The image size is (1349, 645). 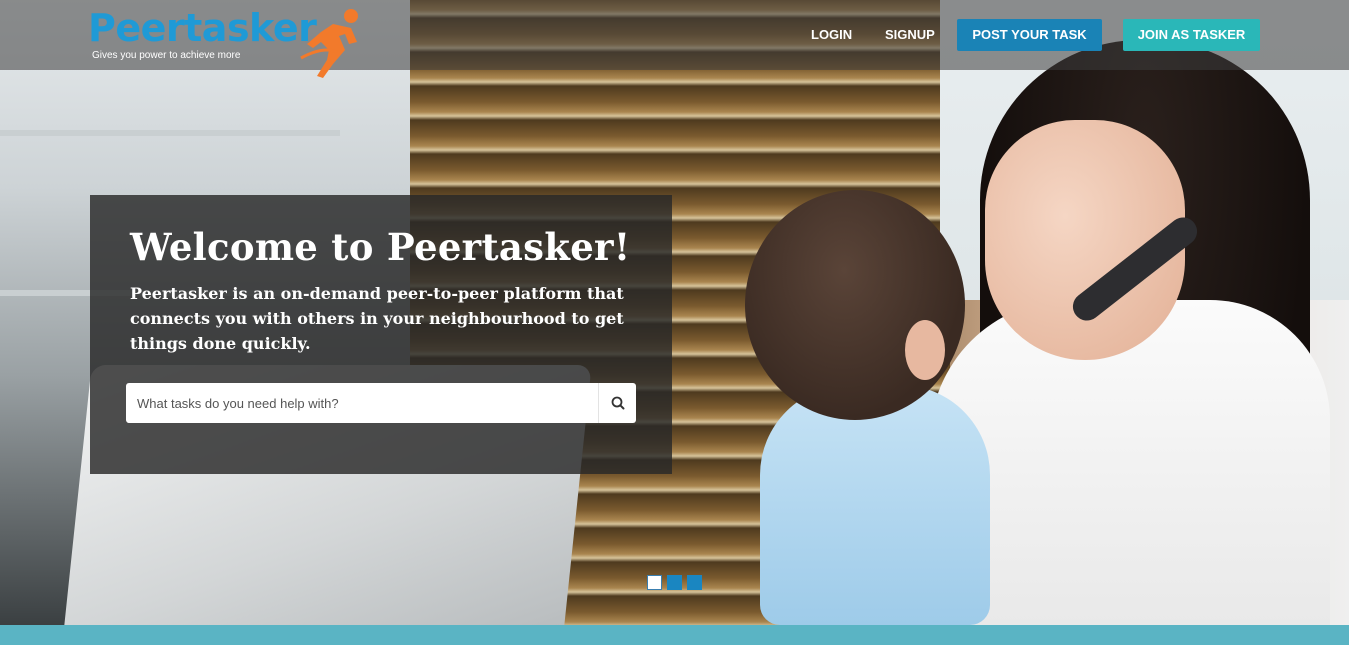 I want to click on logo-tagline: Gives you power to achieve more, so click(x=166, y=55).